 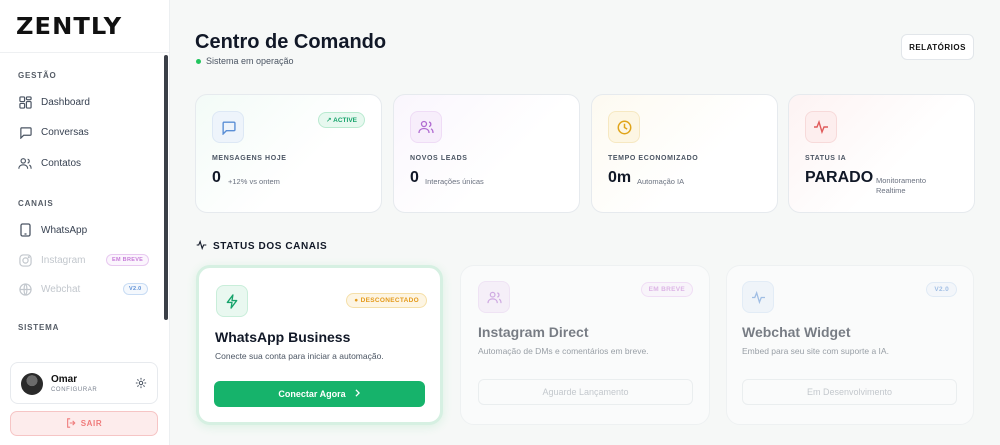 I want to click on active-badge-label: ACTIVE, so click(x=345, y=120).